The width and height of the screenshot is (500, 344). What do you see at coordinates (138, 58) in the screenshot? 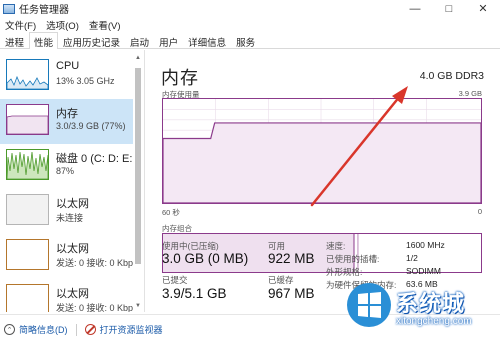
I see `scroll-up-icon: ▲` at bounding box center [138, 58].